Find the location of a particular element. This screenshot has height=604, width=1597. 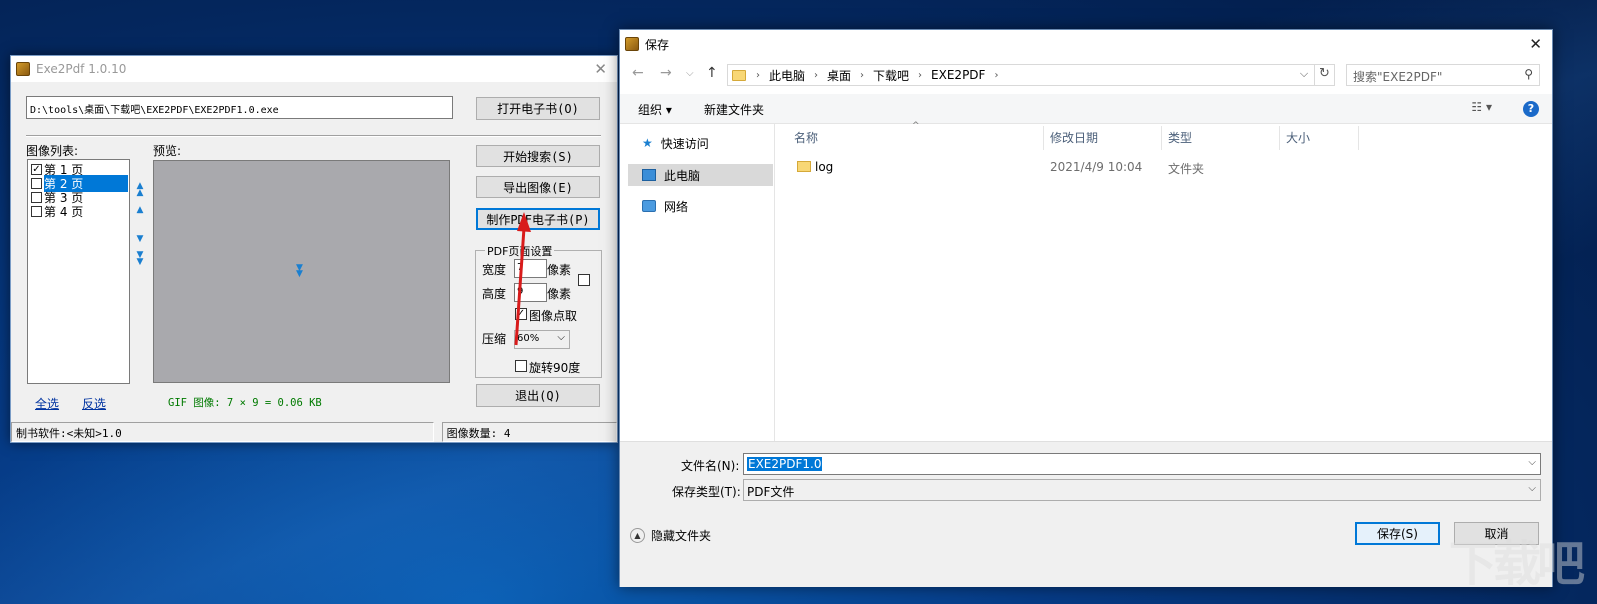

view-options-icon: ☷ ▾ is located at coordinates (1481, 107).